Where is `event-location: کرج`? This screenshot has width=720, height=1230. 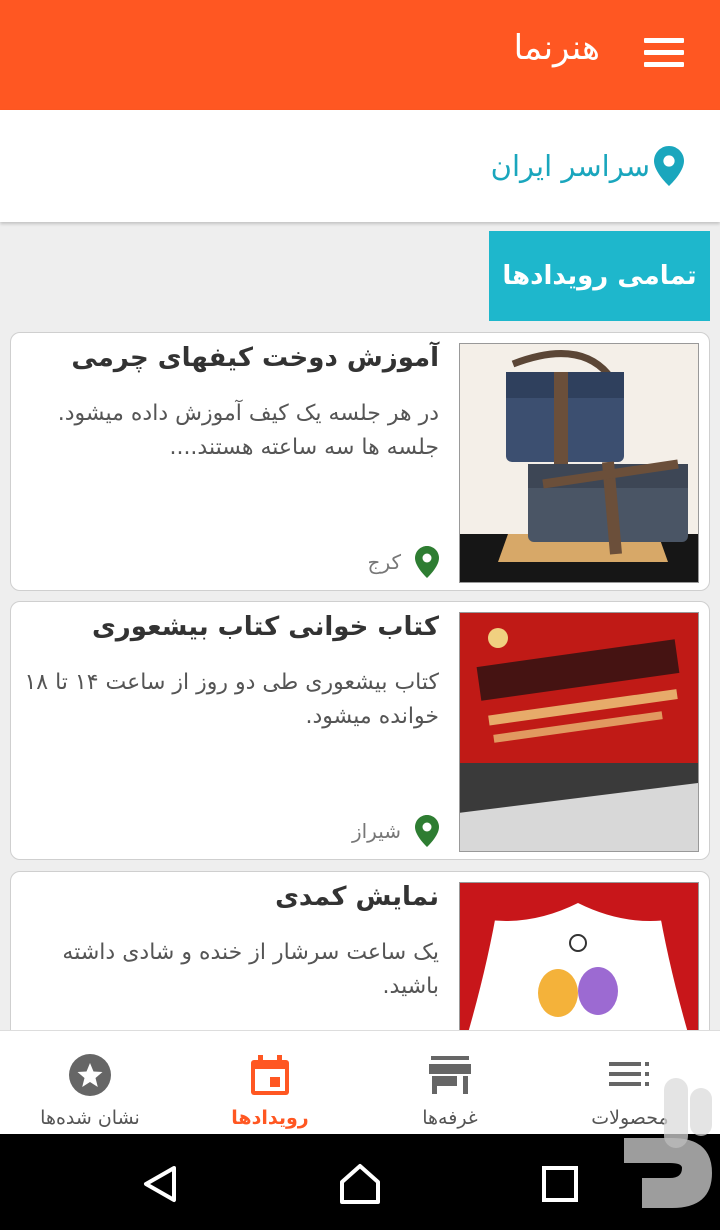
event-location: کرج is located at coordinates (403, 562).